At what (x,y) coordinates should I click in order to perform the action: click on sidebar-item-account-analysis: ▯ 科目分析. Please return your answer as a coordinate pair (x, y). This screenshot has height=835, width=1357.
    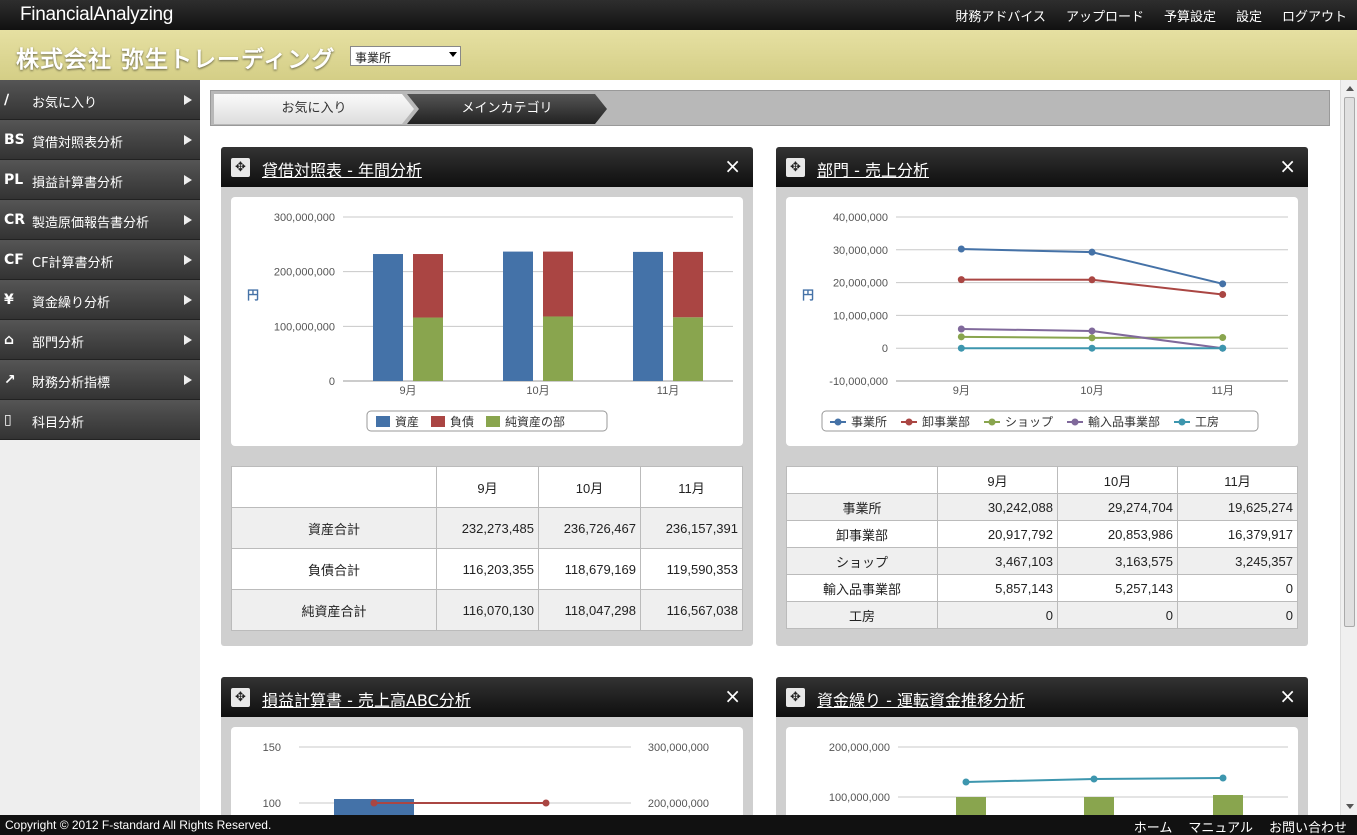
    Looking at the image, I should click on (100, 420).